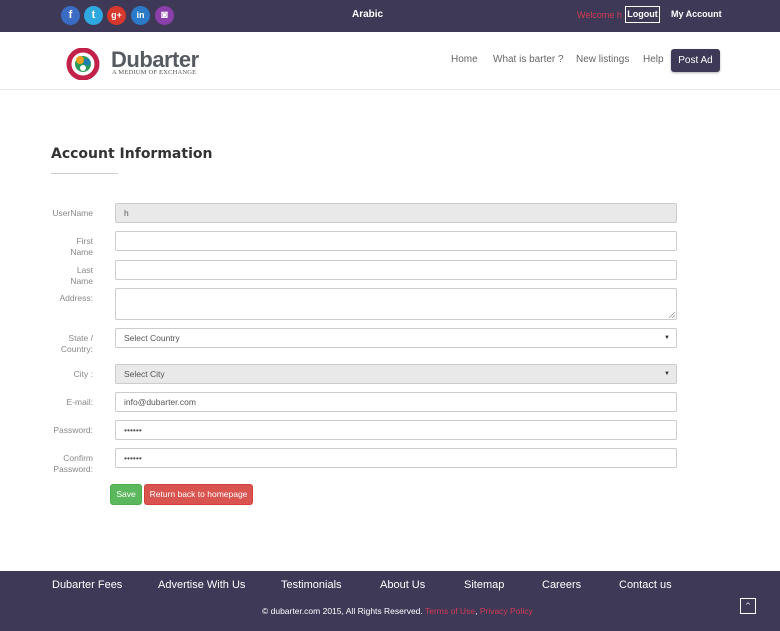 This screenshot has width=780, height=631. I want to click on facebook-icon: f, so click(70, 15).